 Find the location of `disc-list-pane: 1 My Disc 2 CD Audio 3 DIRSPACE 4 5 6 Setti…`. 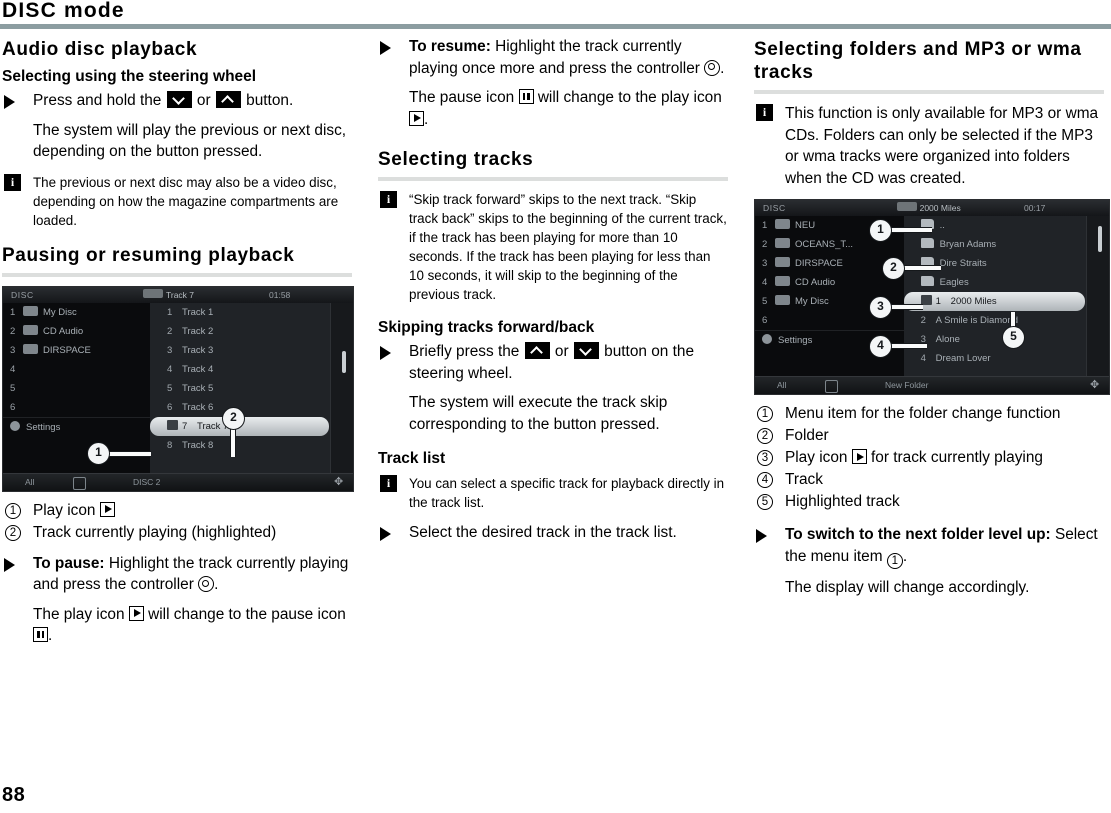

disc-list-pane: 1 My Disc 2 CD Audio 3 DIRSPACE 4 5 6 Setti… is located at coordinates (77, 388).